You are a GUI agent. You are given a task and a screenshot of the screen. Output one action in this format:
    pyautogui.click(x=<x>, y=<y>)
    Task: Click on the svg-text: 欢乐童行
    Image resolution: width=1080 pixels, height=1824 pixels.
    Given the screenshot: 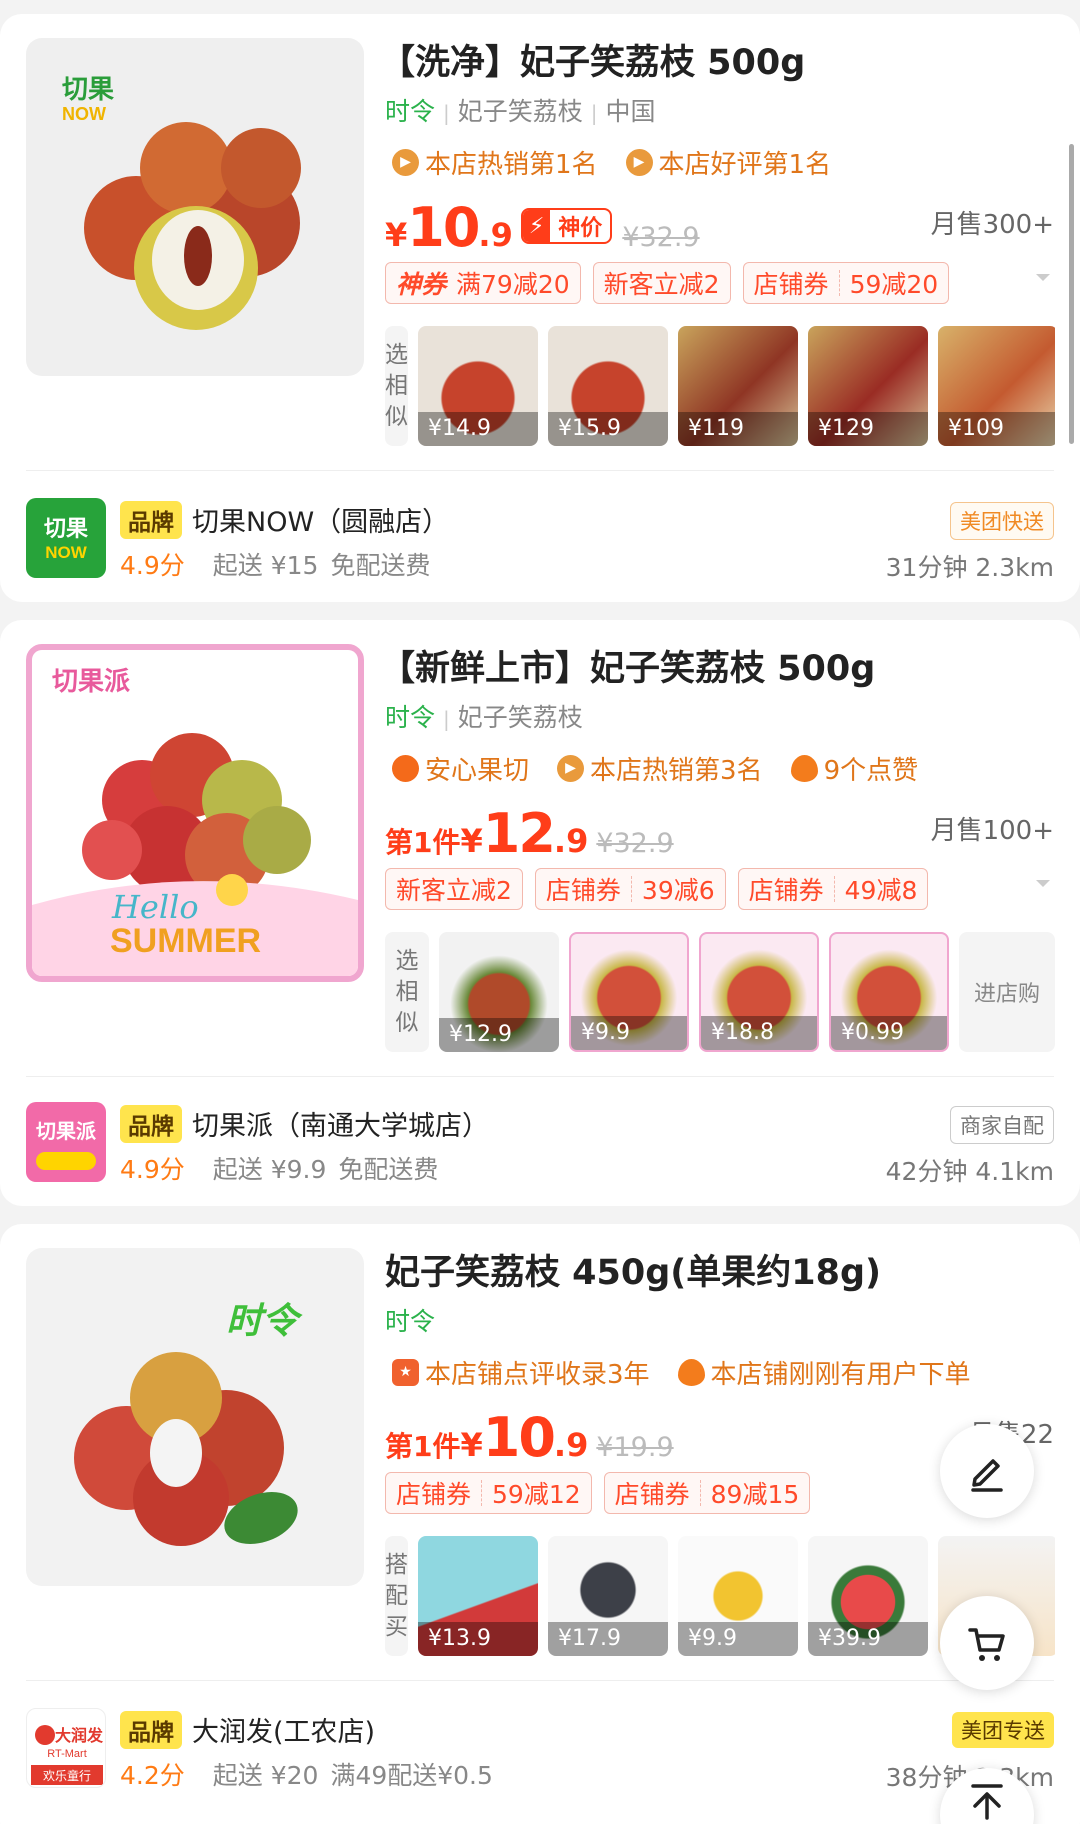 What is the action you would take?
    pyautogui.click(x=67, y=1775)
    